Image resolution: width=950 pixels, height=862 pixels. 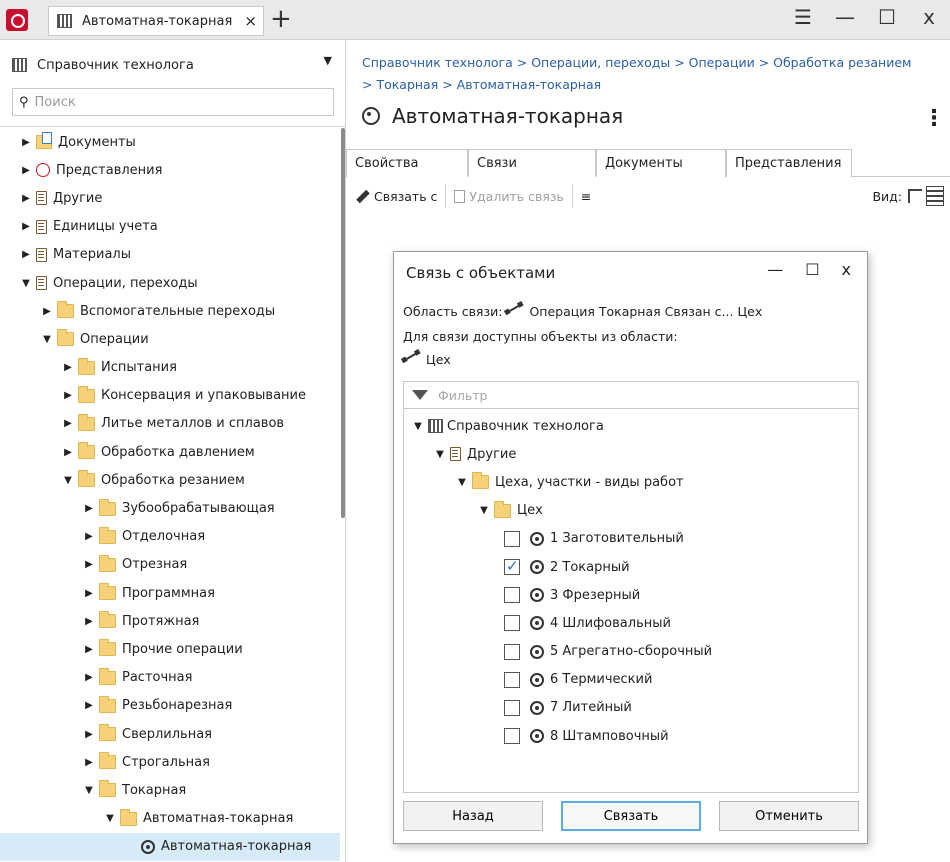 What do you see at coordinates (473, 816) in the screenshot?
I see `back-button: Назад` at bounding box center [473, 816].